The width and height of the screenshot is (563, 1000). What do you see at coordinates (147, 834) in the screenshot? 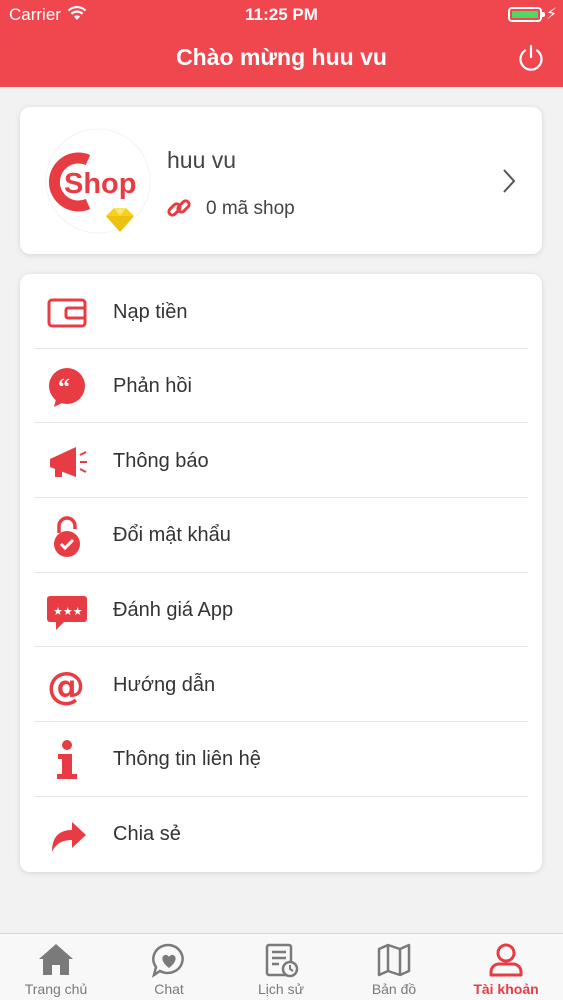
I see `menu-item-label: Chia sẻ` at bounding box center [147, 834].